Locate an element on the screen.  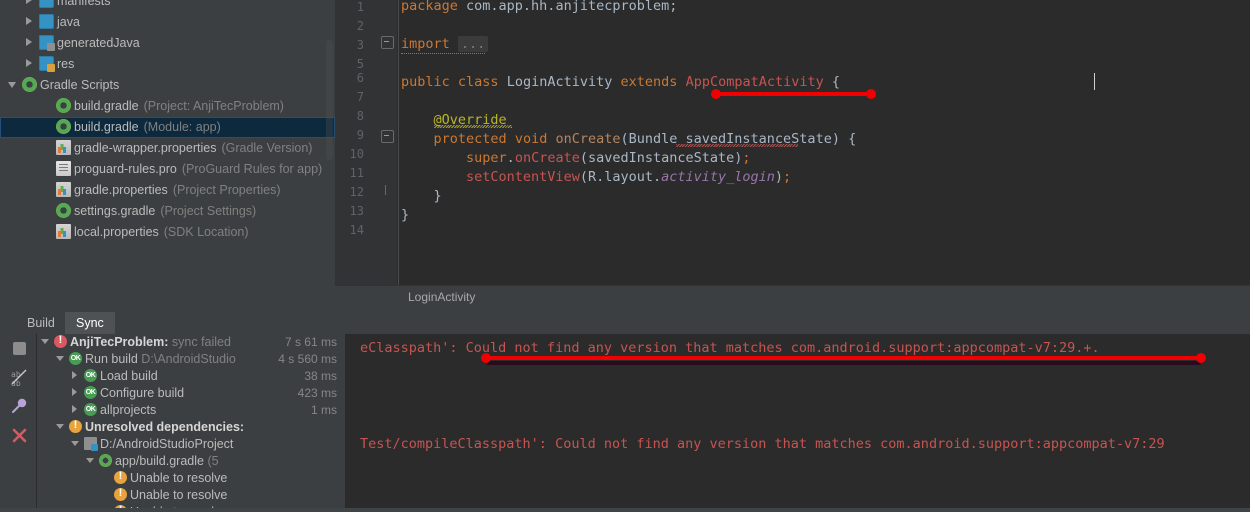
tab-sync: Sync is located at coordinates (90, 323).